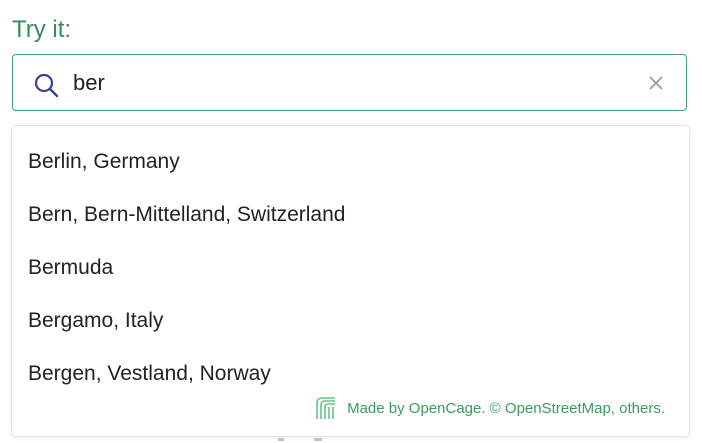 Image resolution: width=702 pixels, height=443 pixels. What do you see at coordinates (326, 408) in the screenshot?
I see `opencage-logo-icon` at bounding box center [326, 408].